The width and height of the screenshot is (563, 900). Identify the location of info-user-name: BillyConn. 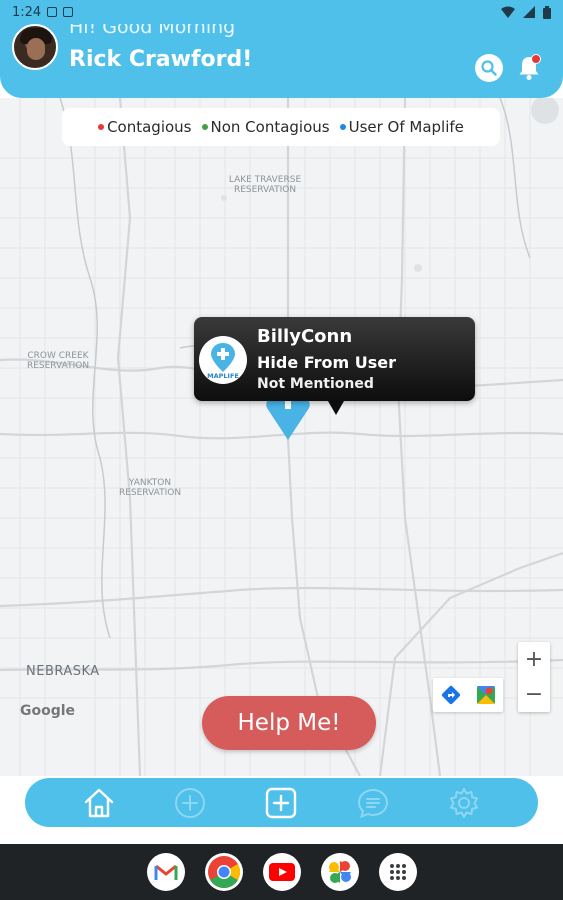
(305, 336).